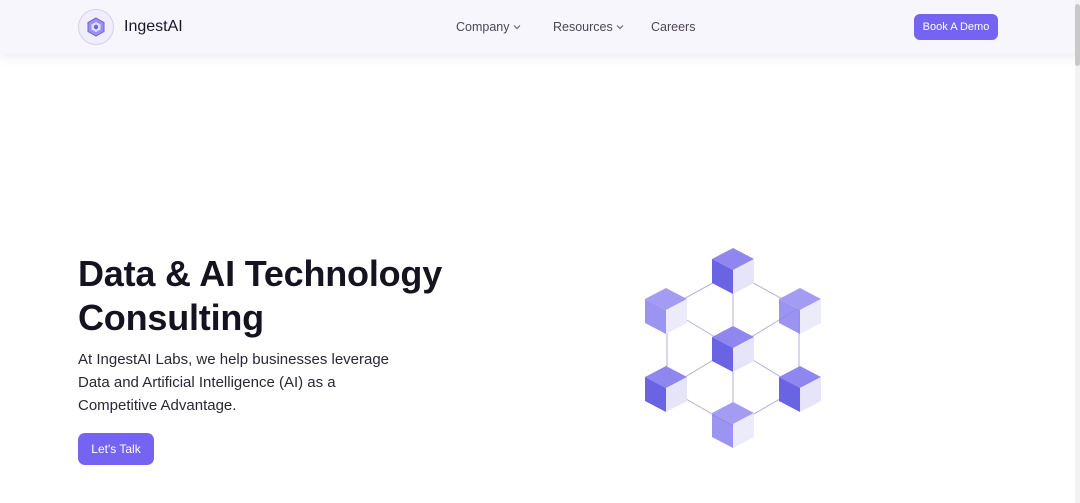  I want to click on nav-resources-label: Resources, so click(583, 27).